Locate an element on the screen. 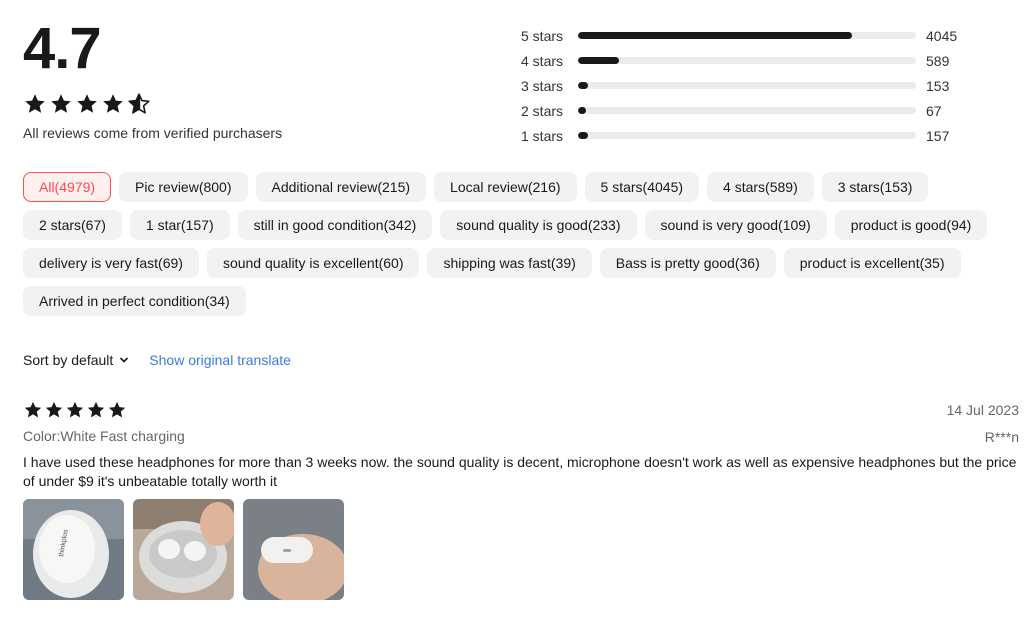 The image size is (1024, 618). review-stars is located at coordinates (521, 410).